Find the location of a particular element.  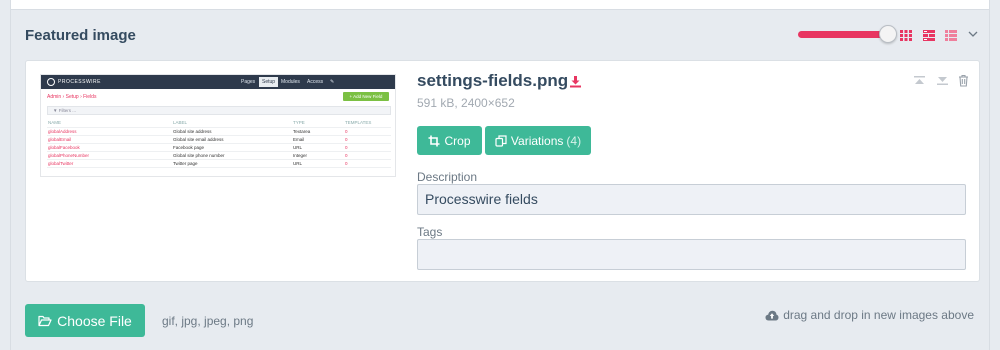

slider-track is located at coordinates (843, 34).